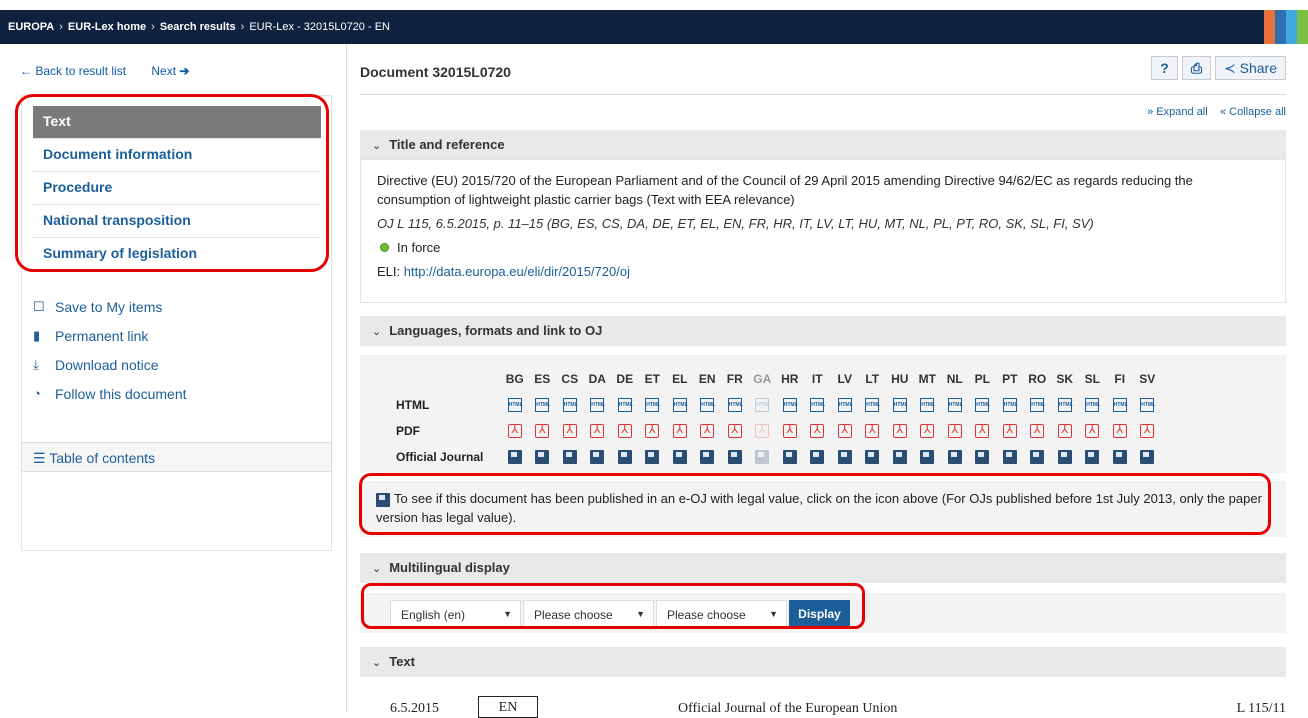 The height and width of the screenshot is (718, 1308). I want to click on html-link-mt: HTML, so click(928, 405).